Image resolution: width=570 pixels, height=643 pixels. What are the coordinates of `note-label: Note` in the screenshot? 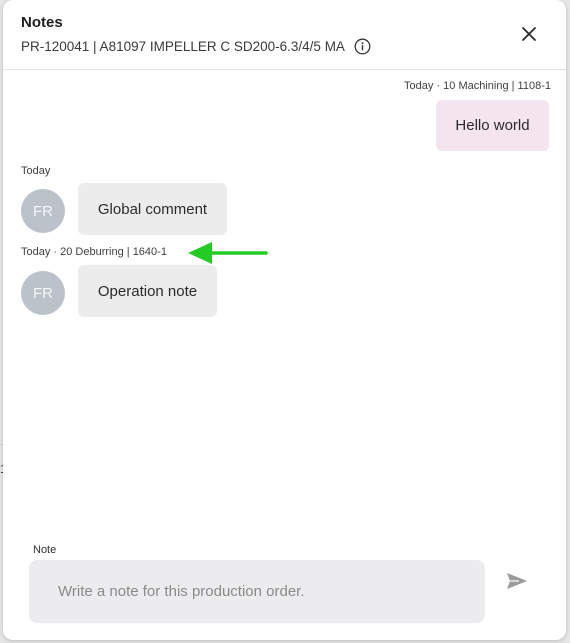 It's located at (45, 550).